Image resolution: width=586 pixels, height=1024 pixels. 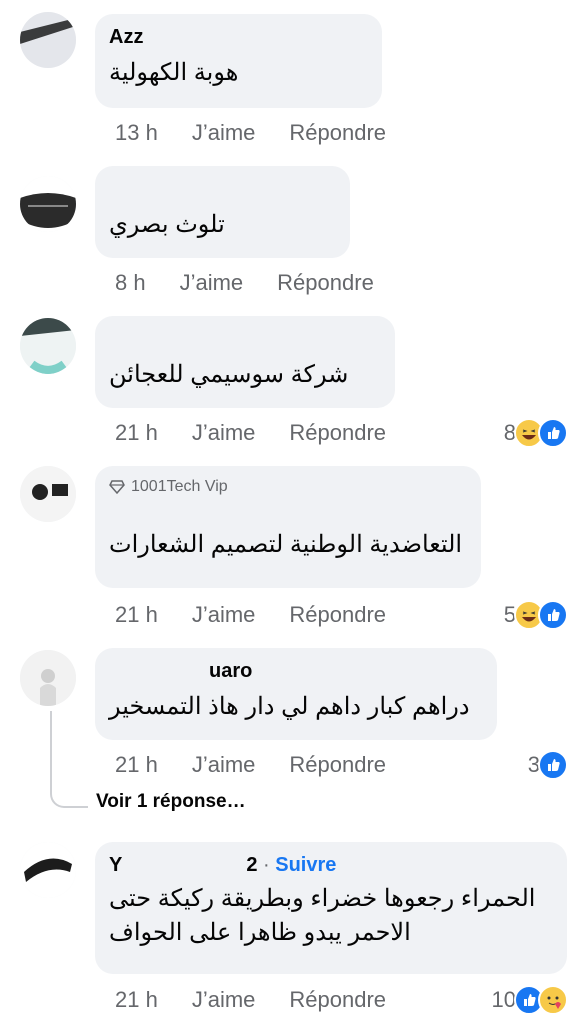 What do you see at coordinates (536, 433) in the screenshot?
I see `reaction-summary: 8` at bounding box center [536, 433].